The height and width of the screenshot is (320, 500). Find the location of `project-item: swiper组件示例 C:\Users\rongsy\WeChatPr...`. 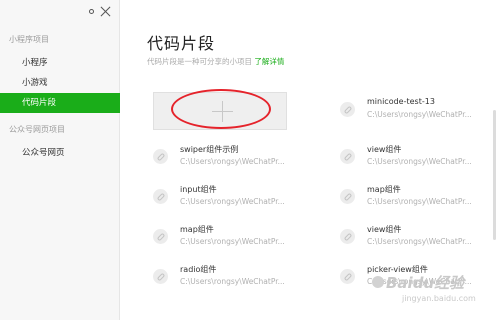

project-item: swiper组件示例 C:\Users\rongsy\WeChatPr... is located at coordinates (228, 157).